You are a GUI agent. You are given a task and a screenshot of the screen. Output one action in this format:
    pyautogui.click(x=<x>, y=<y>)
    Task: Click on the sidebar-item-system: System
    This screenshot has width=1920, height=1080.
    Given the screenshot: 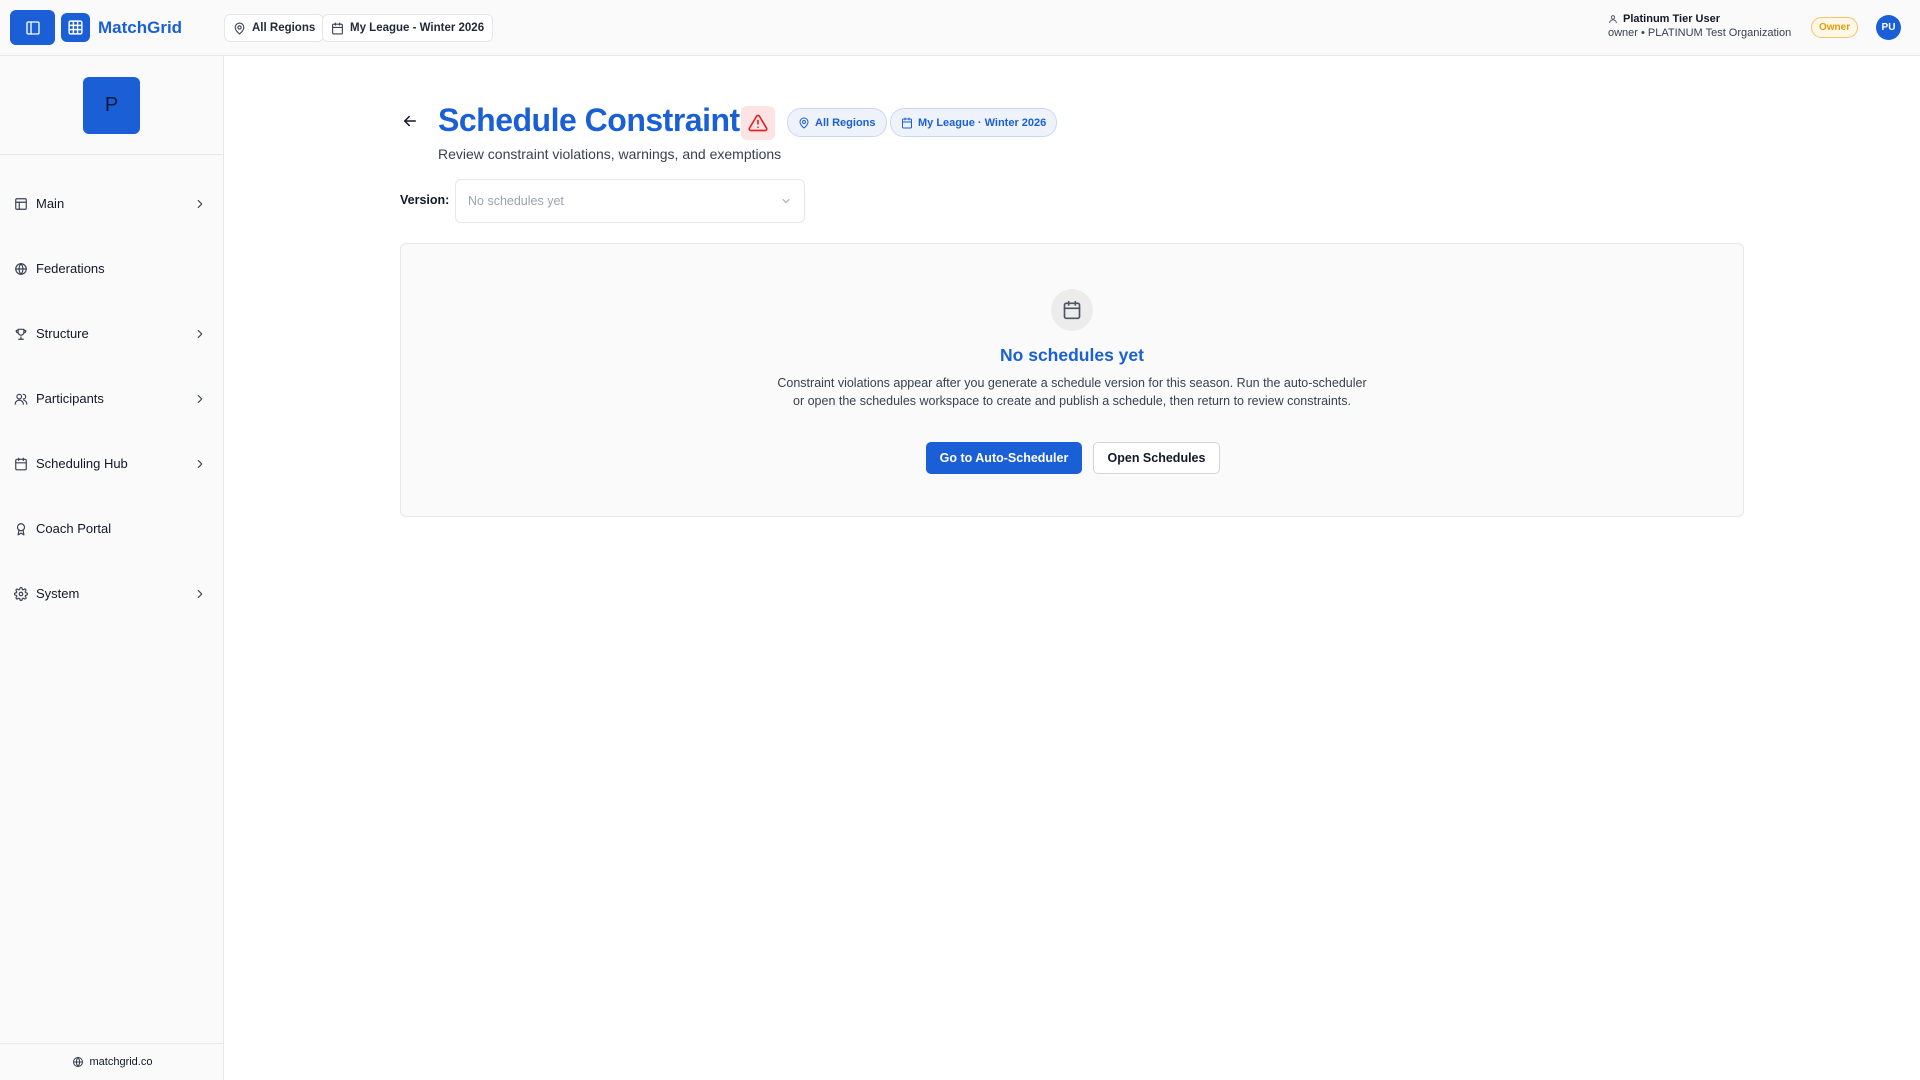 What is the action you would take?
    pyautogui.click(x=111, y=593)
    